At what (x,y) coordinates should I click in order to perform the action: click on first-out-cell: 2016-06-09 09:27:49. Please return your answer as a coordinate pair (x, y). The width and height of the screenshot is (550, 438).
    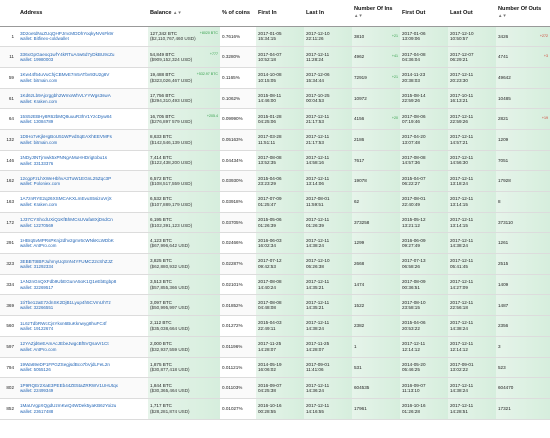
    Looking at the image, I should click on (424, 243).